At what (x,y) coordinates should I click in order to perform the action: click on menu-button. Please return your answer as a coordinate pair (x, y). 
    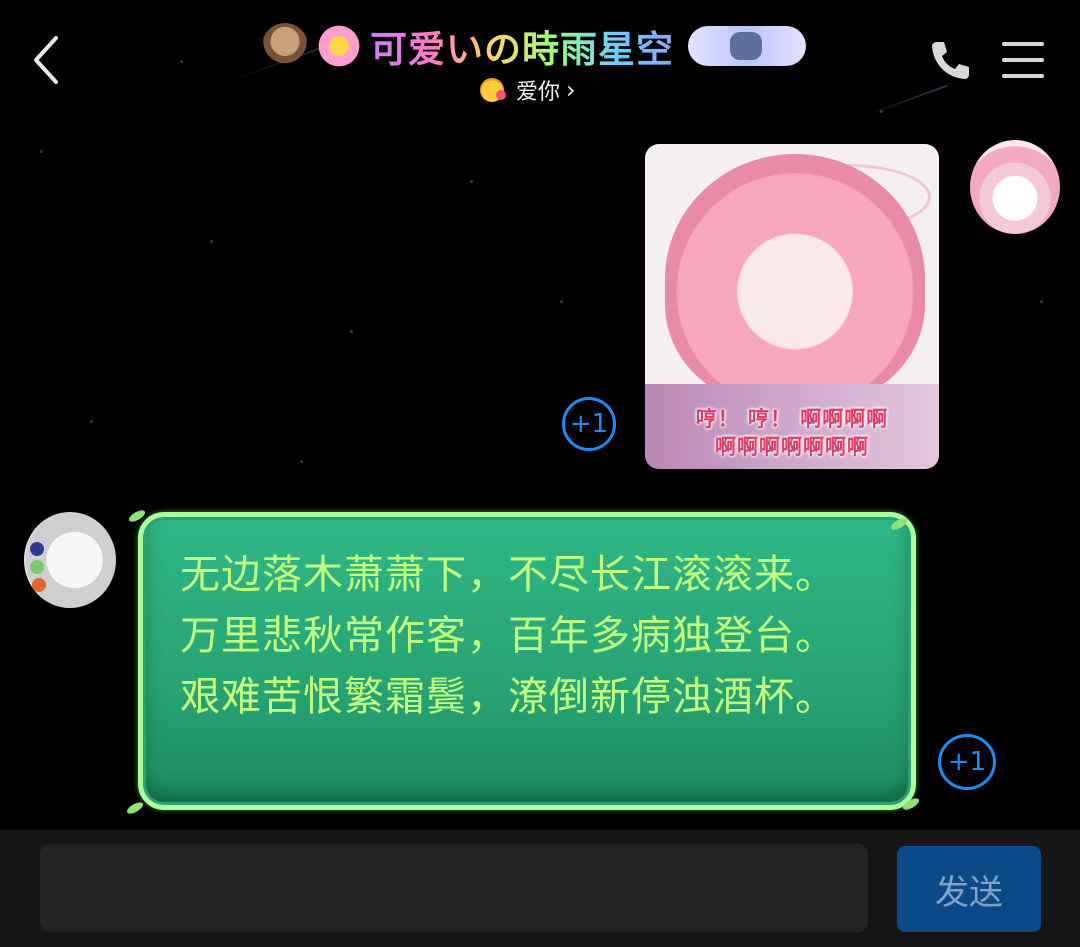
    Looking at the image, I should click on (1023, 60).